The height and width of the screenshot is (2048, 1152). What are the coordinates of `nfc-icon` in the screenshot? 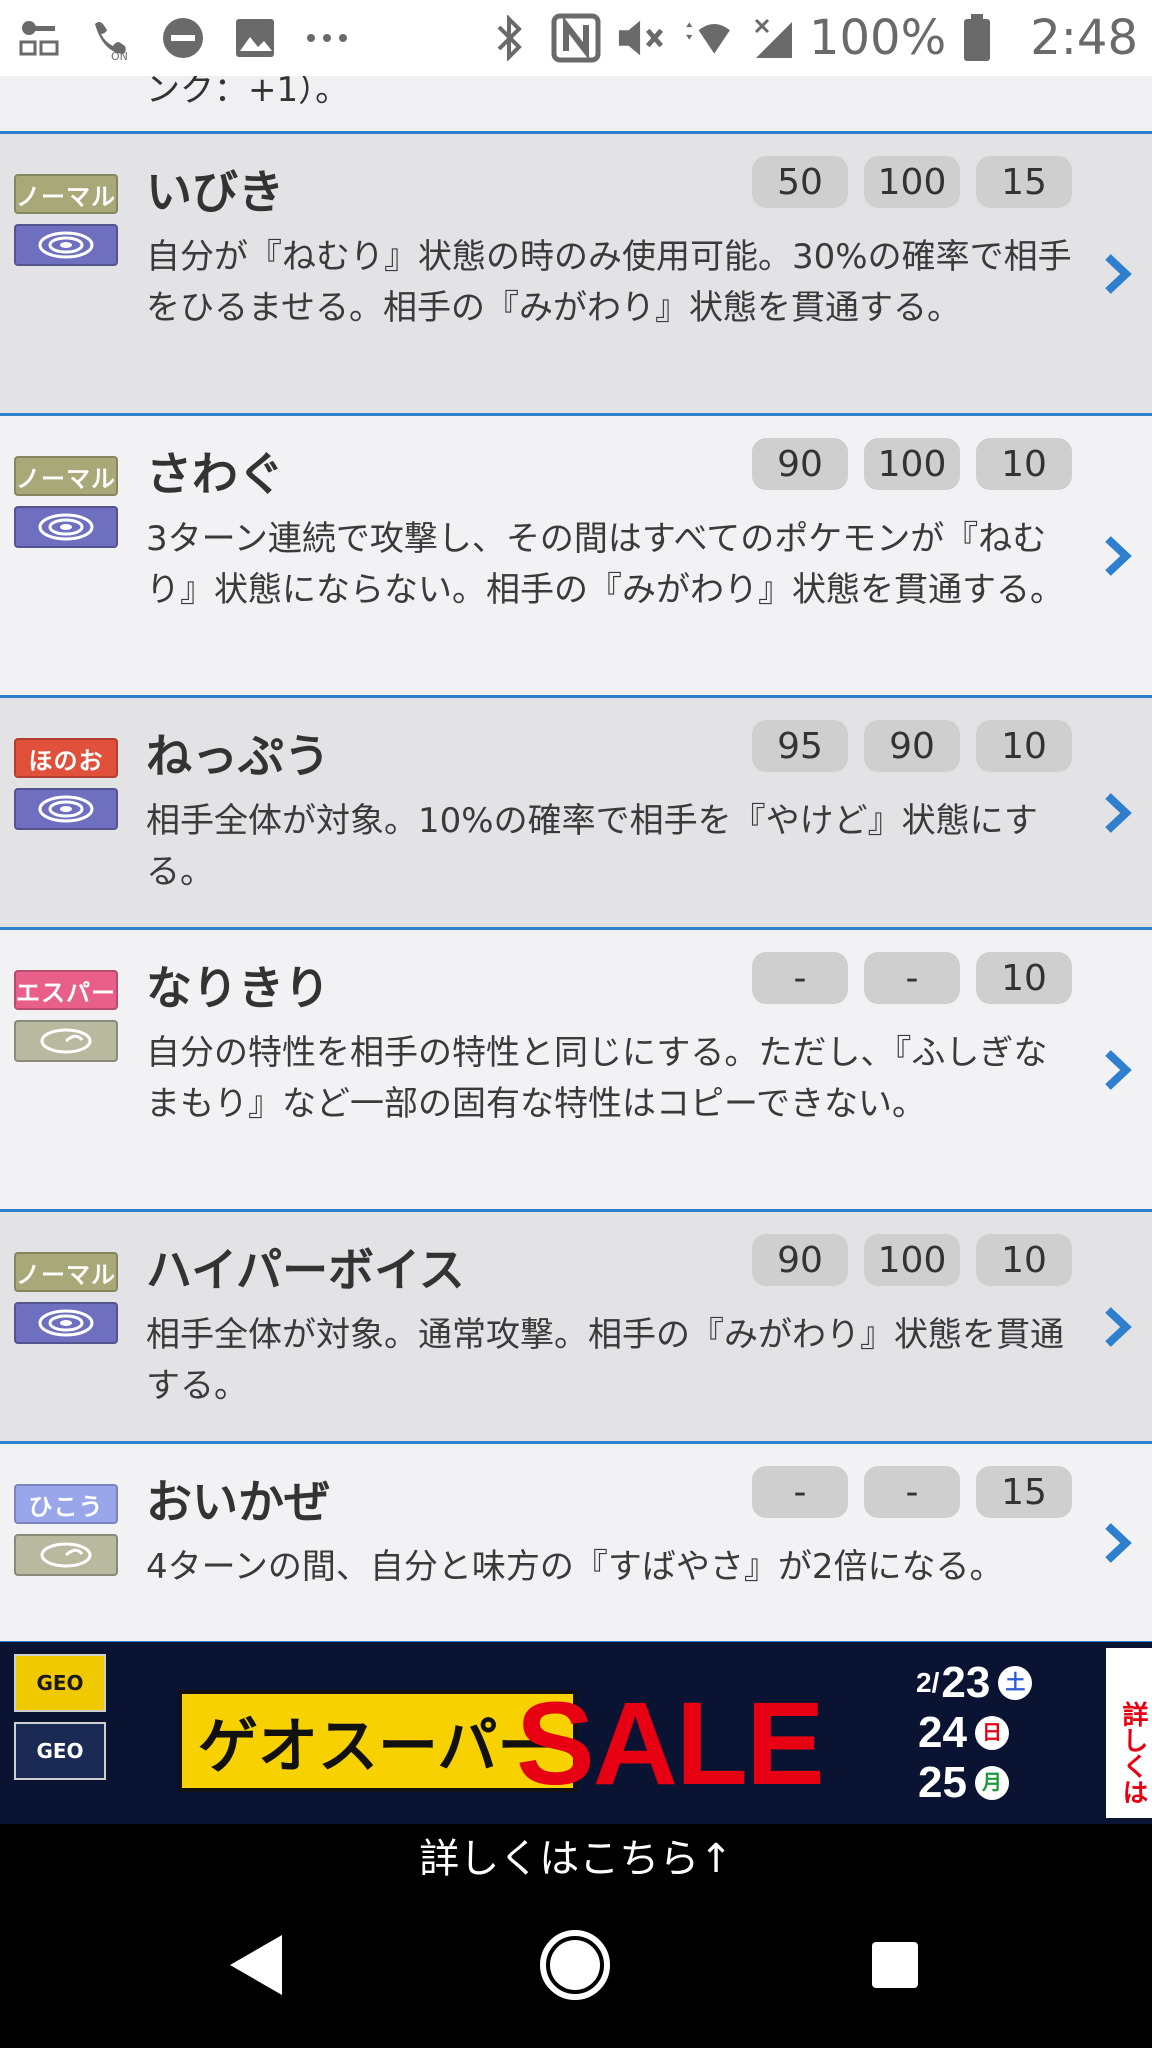 It's located at (576, 38).